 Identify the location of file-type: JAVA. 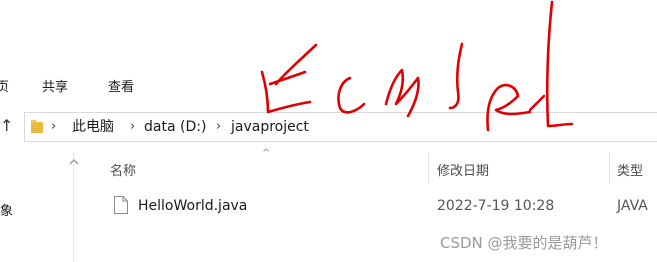
(632, 206).